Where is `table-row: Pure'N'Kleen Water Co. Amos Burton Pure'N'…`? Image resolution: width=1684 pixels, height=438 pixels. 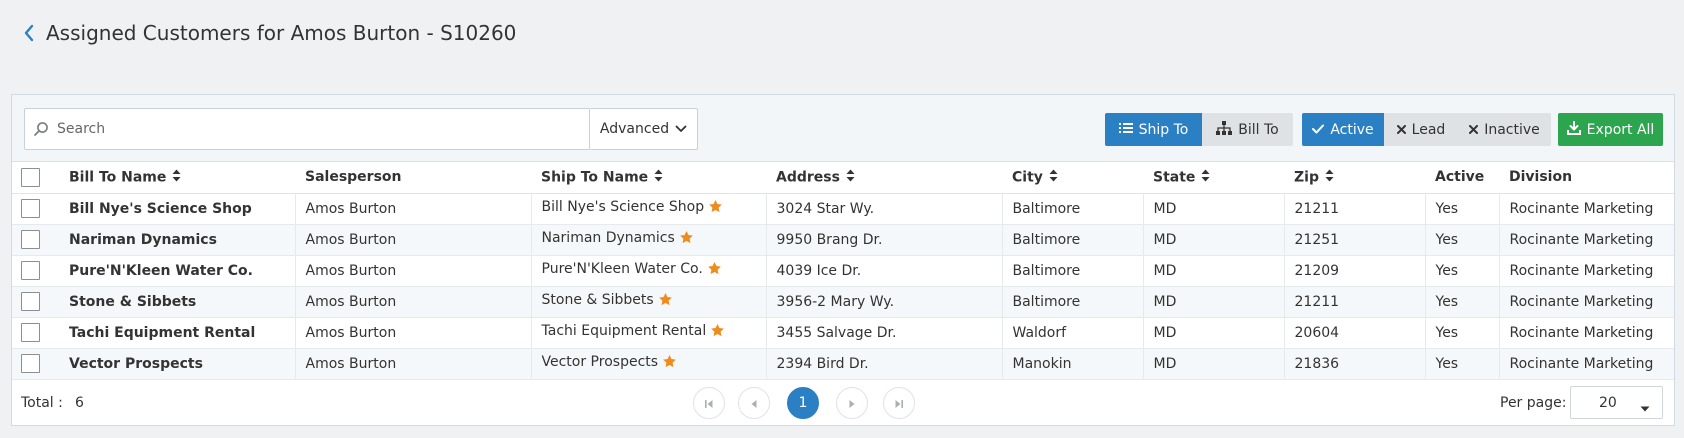
table-row: Pure'N'Kleen Water Co. Amos Burton Pure'N'… is located at coordinates (843, 271).